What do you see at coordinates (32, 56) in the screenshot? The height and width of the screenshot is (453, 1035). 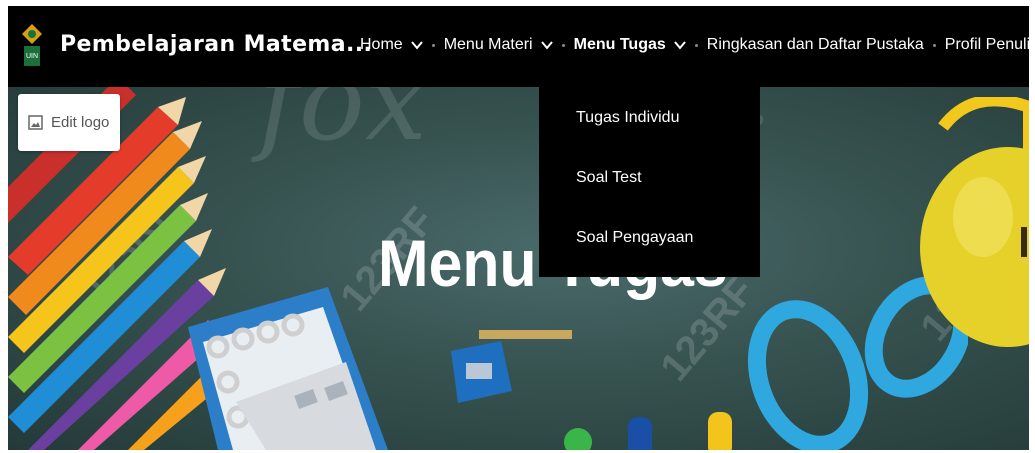 I see `svg-text: UIN` at bounding box center [32, 56].